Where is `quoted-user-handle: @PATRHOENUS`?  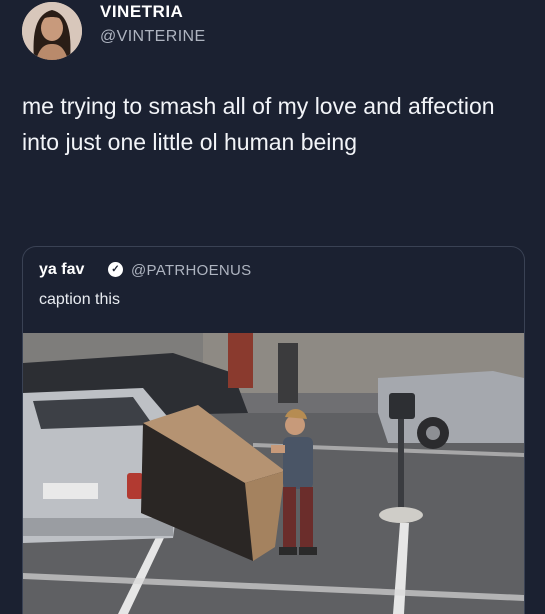 quoted-user-handle: @PATRHOENUS is located at coordinates (191, 270).